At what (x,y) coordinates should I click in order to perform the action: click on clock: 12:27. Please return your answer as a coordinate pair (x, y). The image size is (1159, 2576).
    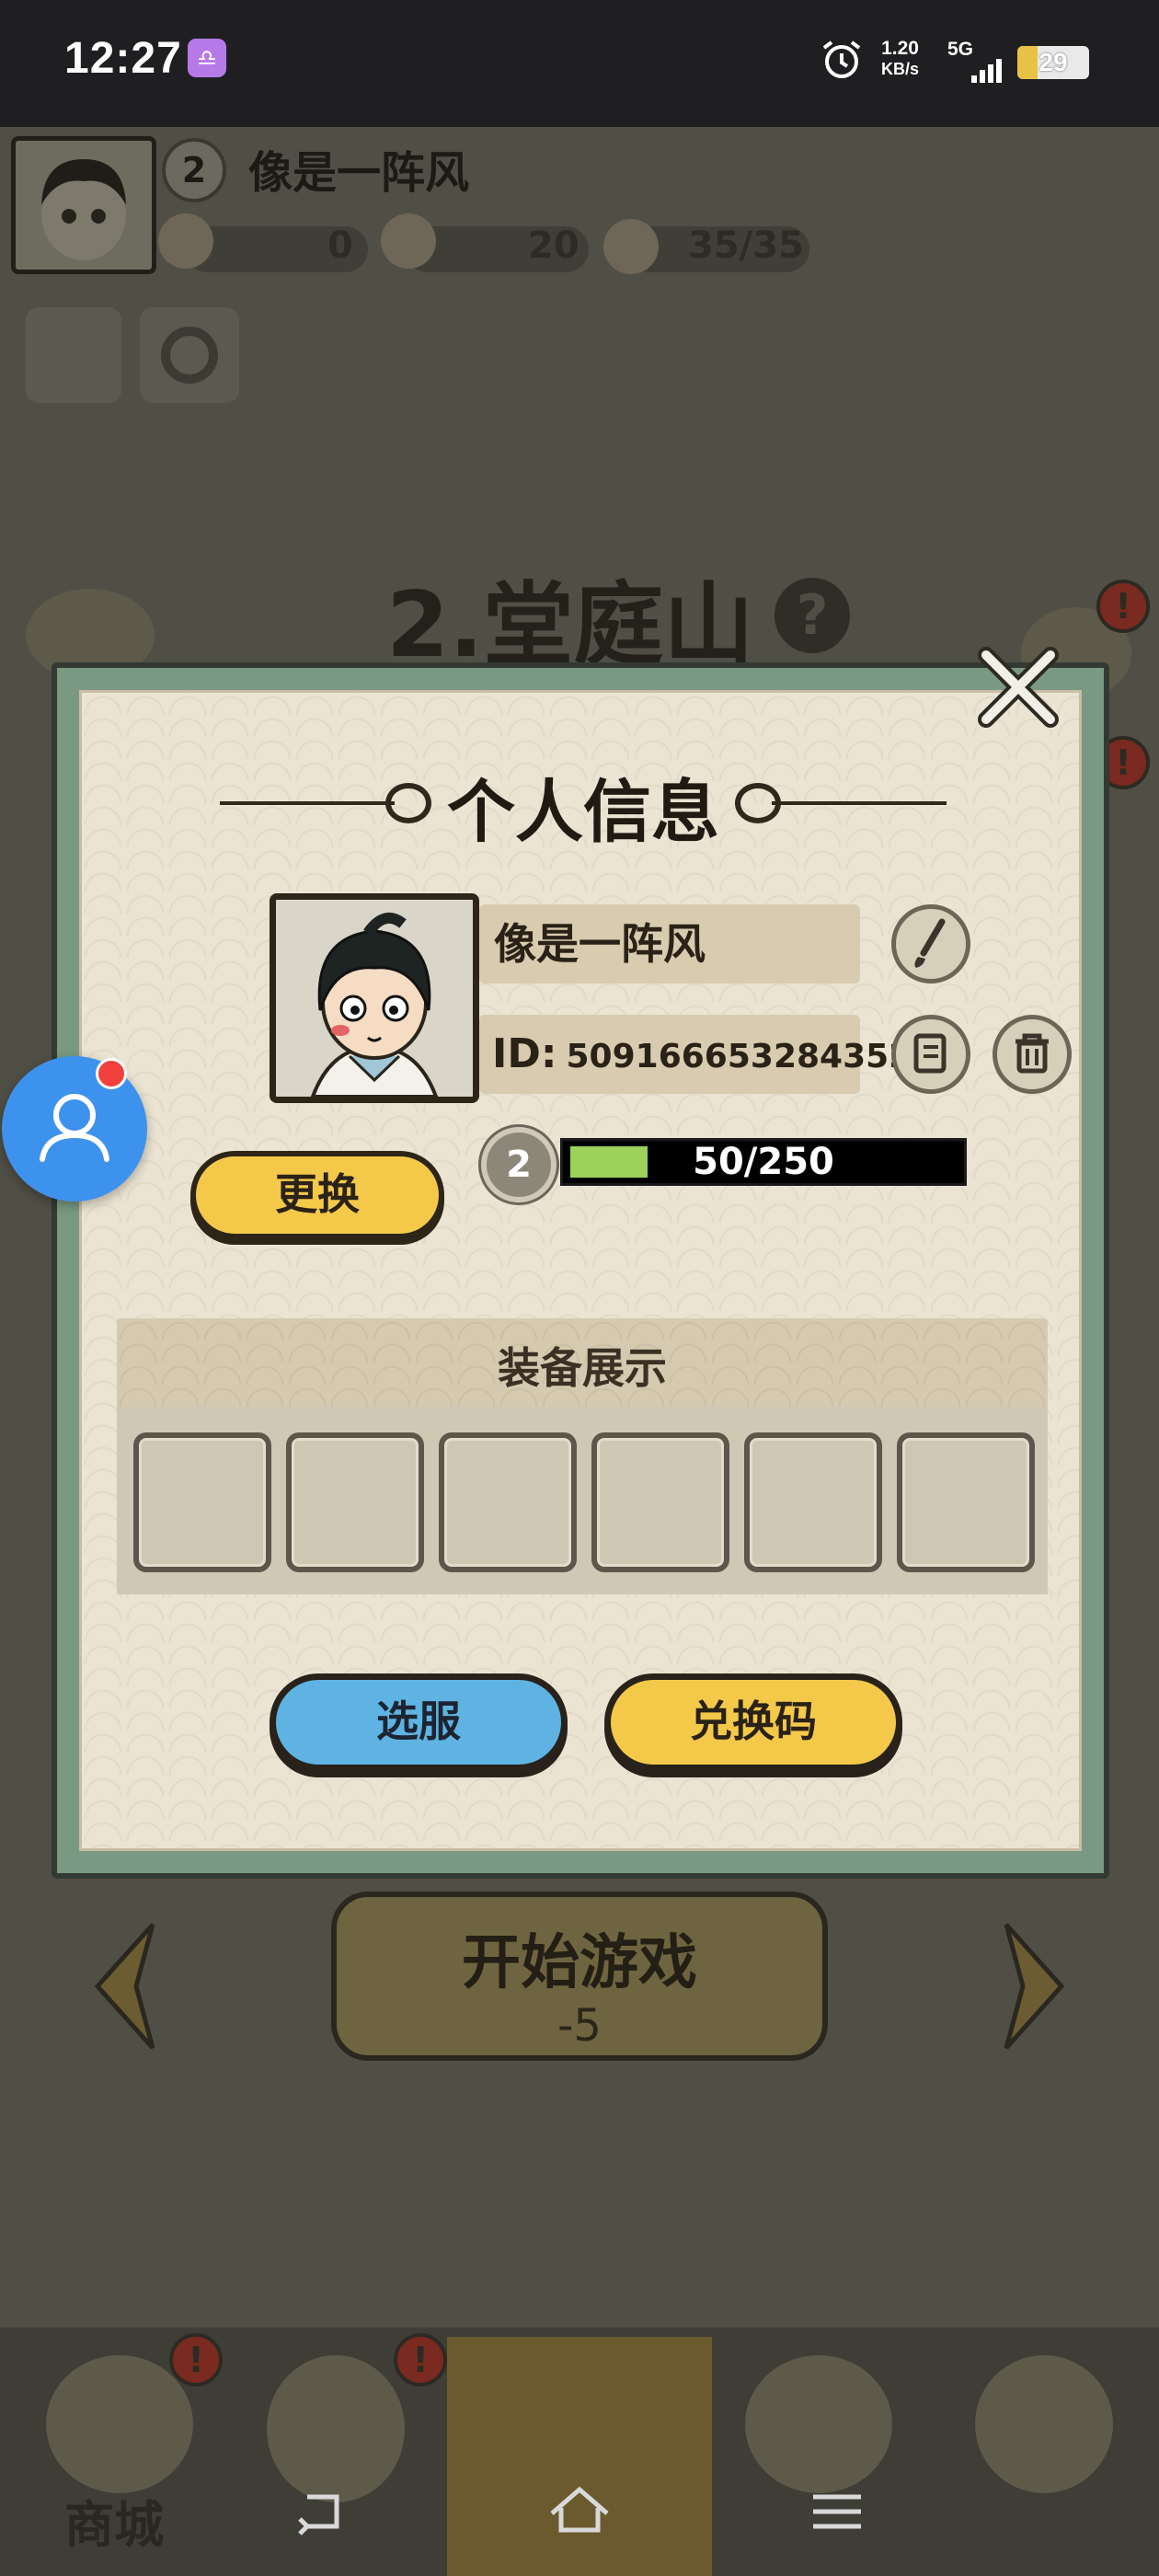
    Looking at the image, I should click on (123, 58).